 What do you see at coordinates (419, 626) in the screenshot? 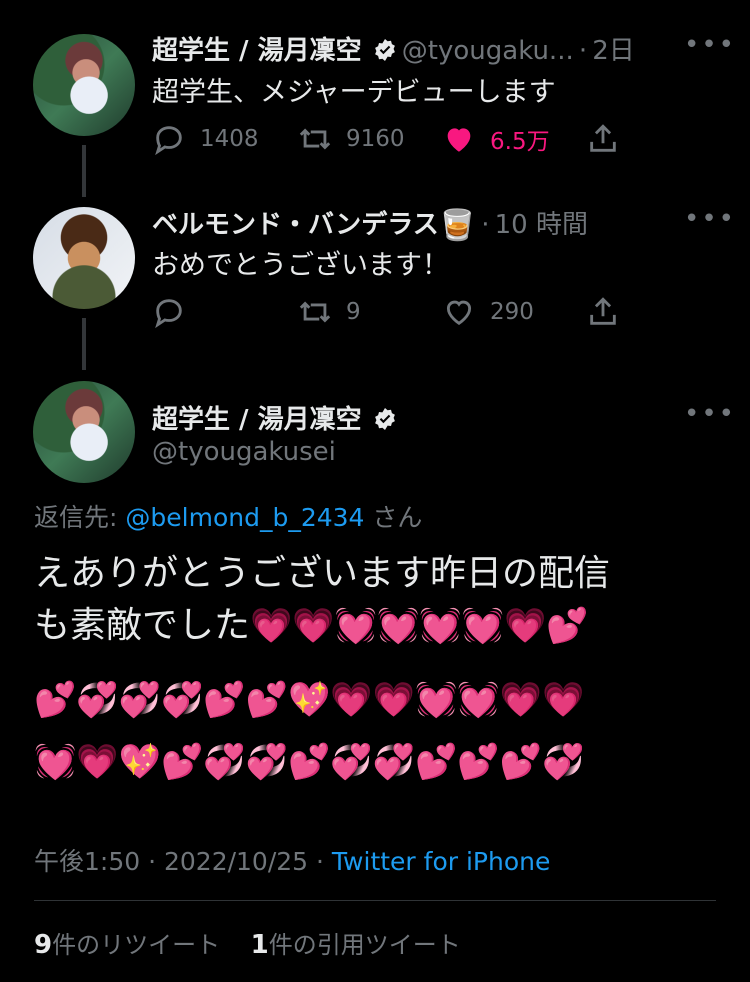
I see `emoji-hearts: 💗💗💓💓💓💓💗💕` at bounding box center [419, 626].